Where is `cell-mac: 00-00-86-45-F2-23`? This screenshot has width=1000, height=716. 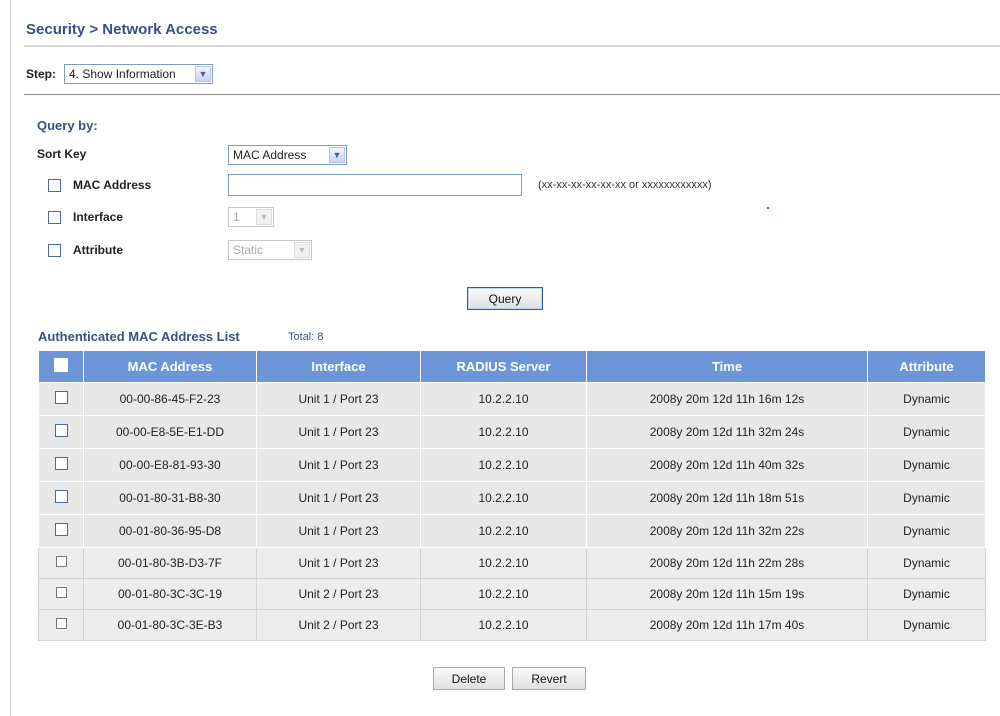 cell-mac: 00-00-86-45-F2-23 is located at coordinates (170, 399).